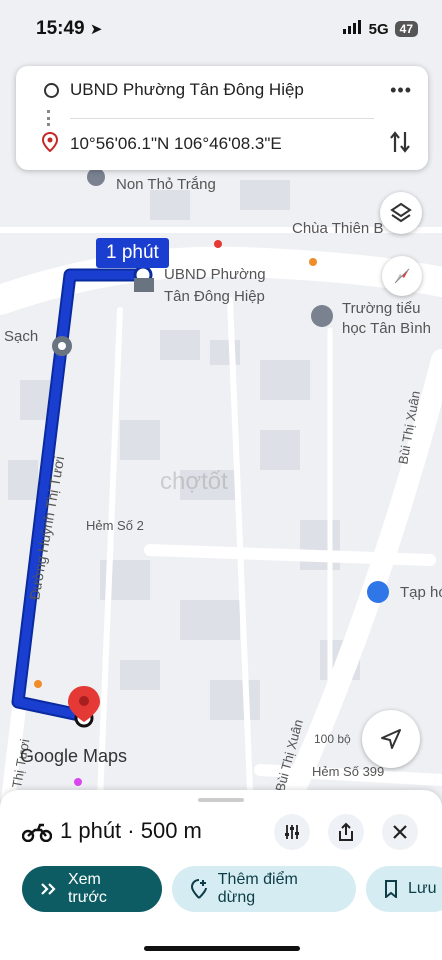 This screenshot has width=442, height=960. Describe the element at coordinates (21, 336) in the screenshot. I see `map-label-sach: Sạch` at that location.